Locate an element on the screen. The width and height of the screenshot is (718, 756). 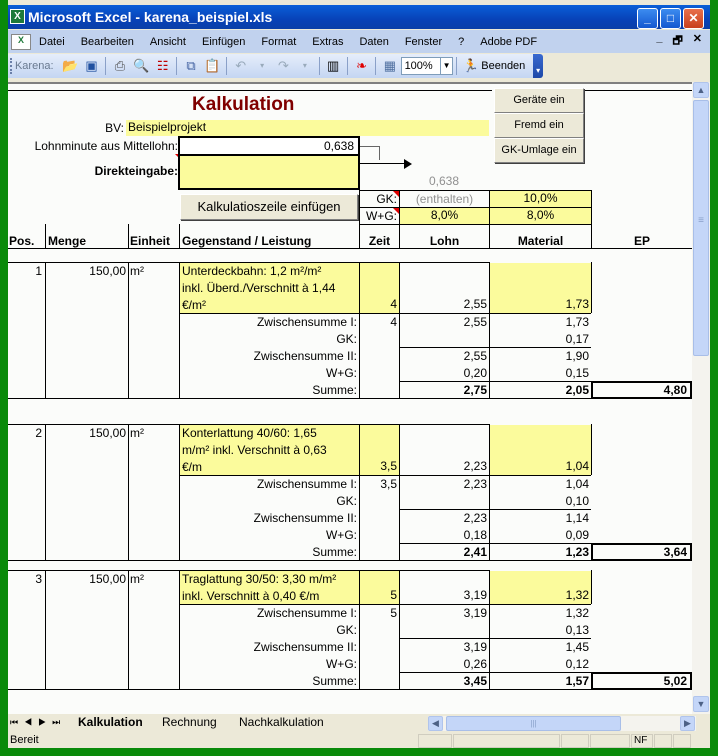
toolbar-grip is located at coordinates (11, 66).